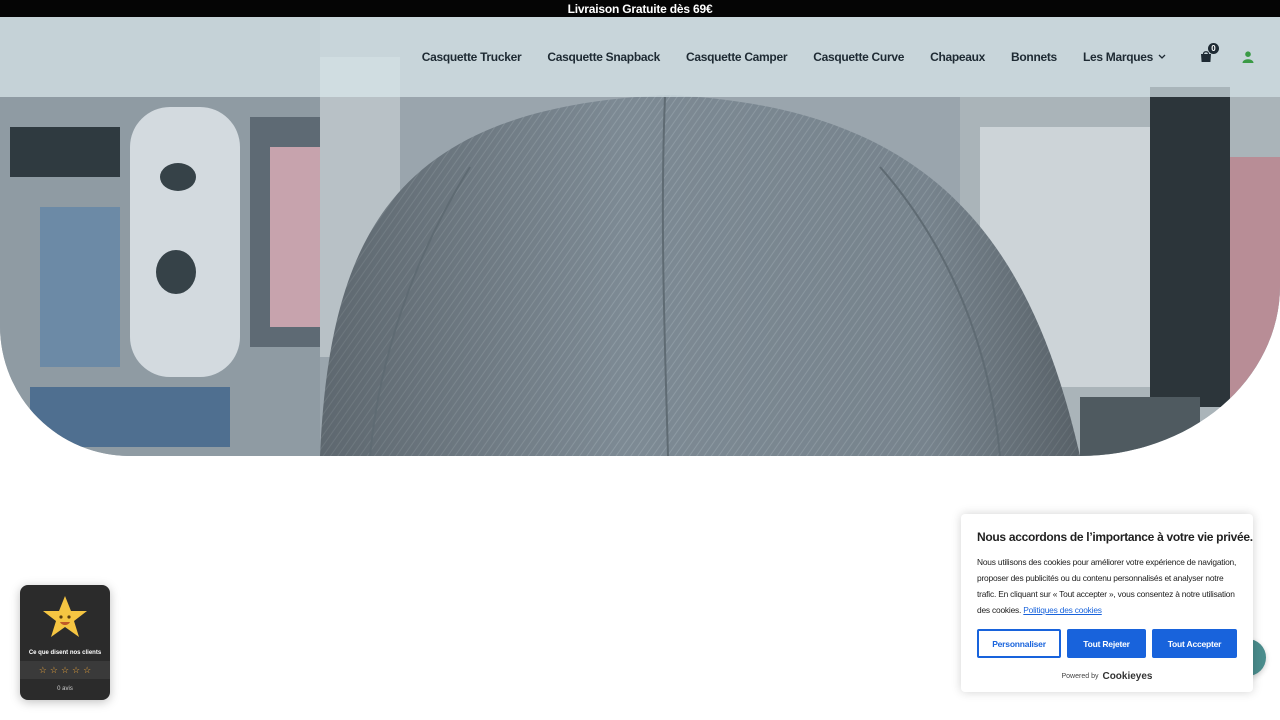 The image size is (1280, 720). I want to click on powered-by: Powered by Cookieyes, so click(1107, 676).